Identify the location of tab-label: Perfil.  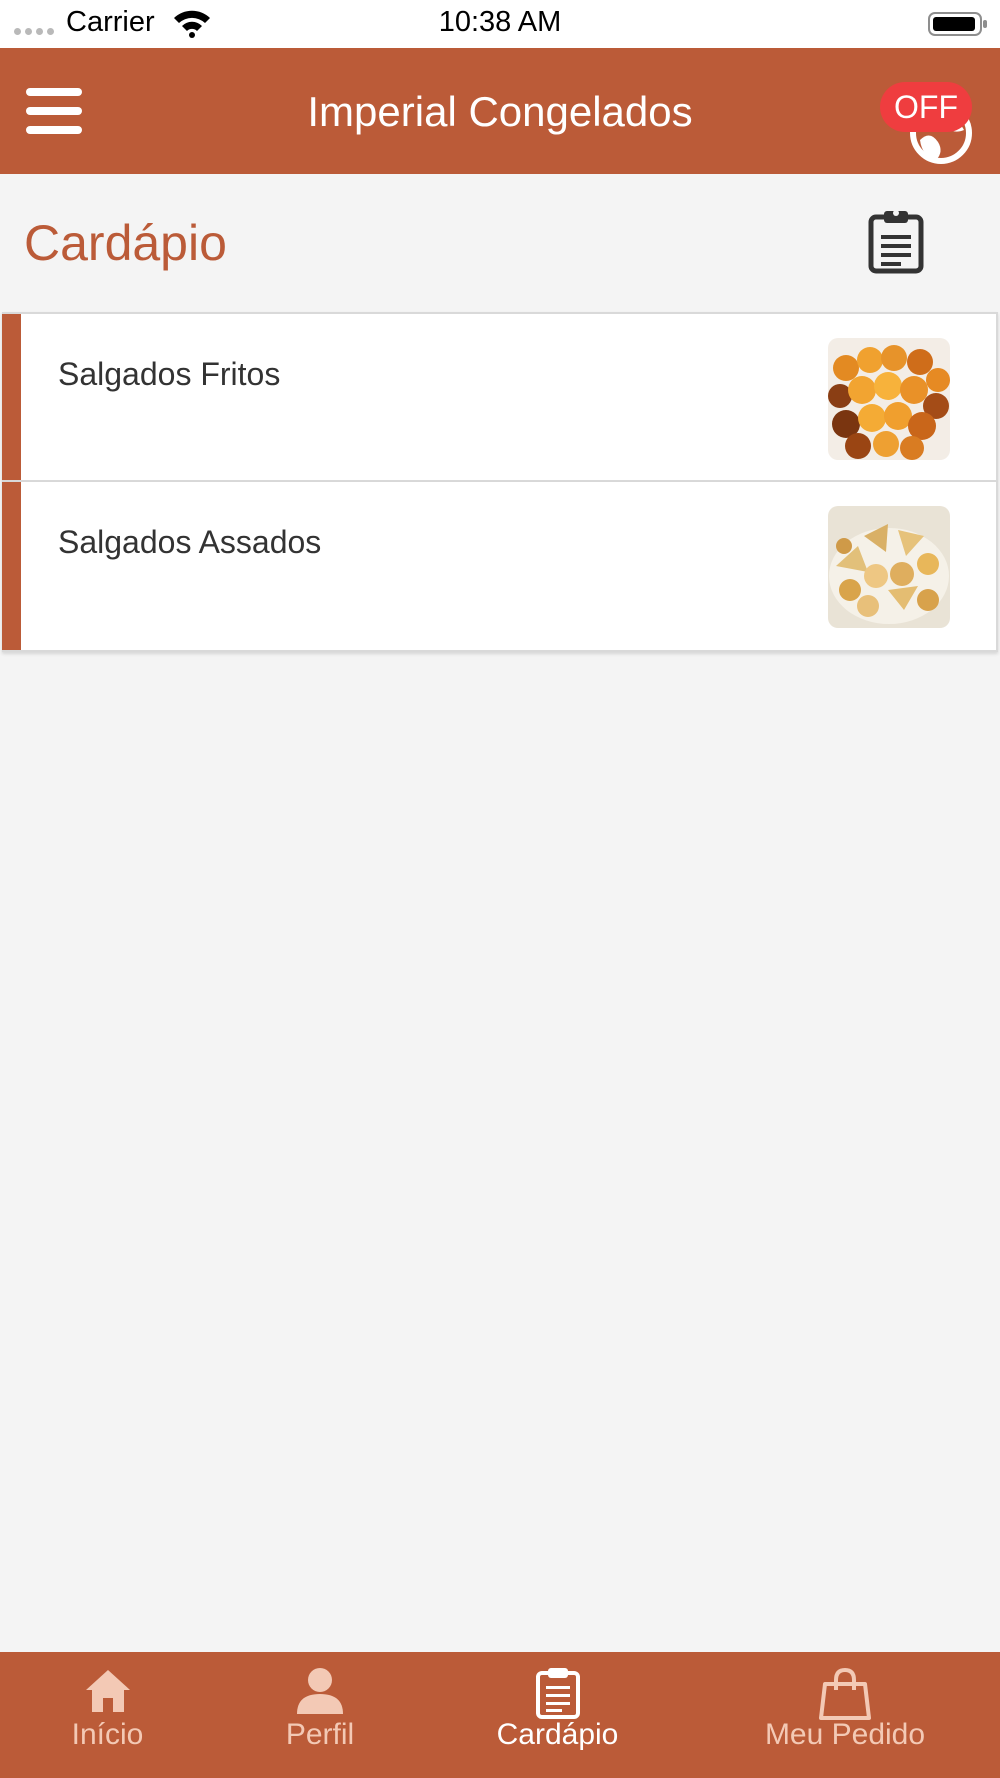
(320, 1734).